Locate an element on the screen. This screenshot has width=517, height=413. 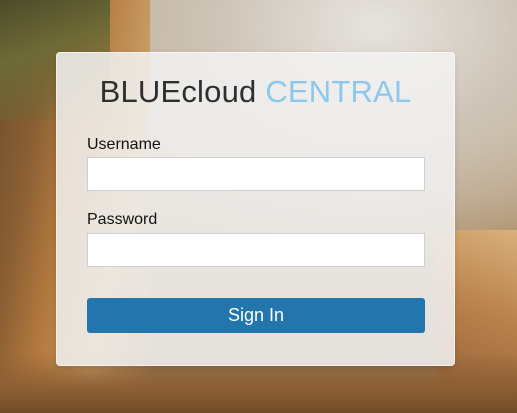
password-input is located at coordinates (256, 250).